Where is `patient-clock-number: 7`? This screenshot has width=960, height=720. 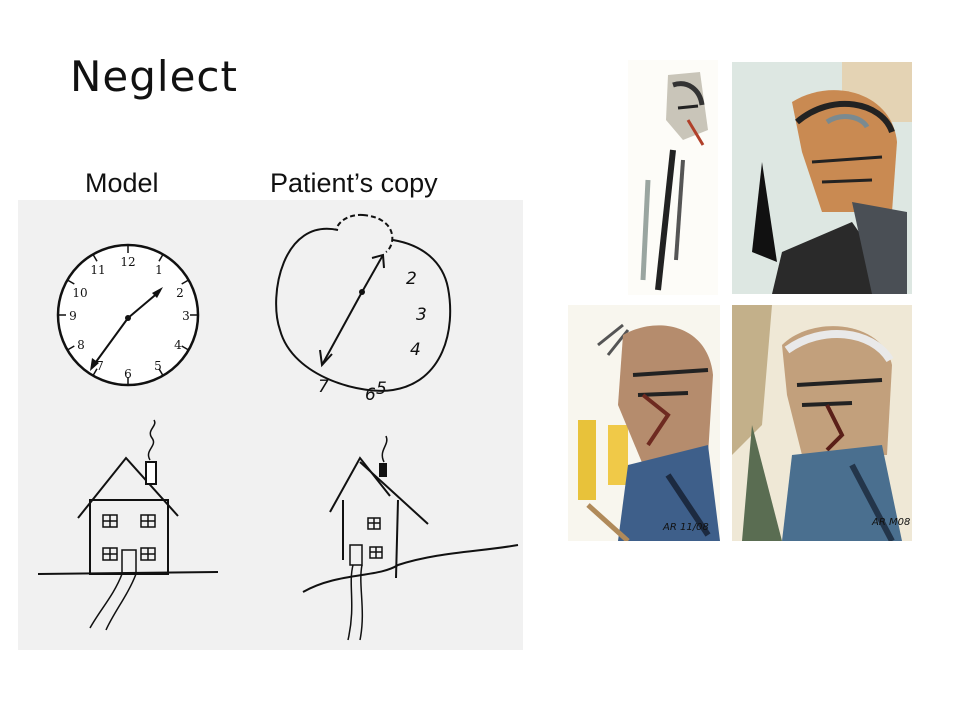
patient-clock-number: 7 is located at coordinates (323, 387).